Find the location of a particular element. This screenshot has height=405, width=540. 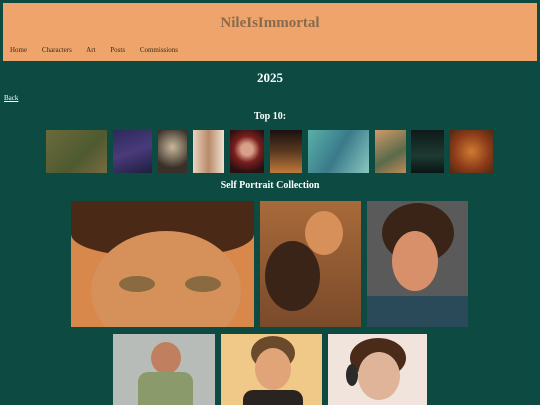

nav-posts: Posts is located at coordinates (117, 50).